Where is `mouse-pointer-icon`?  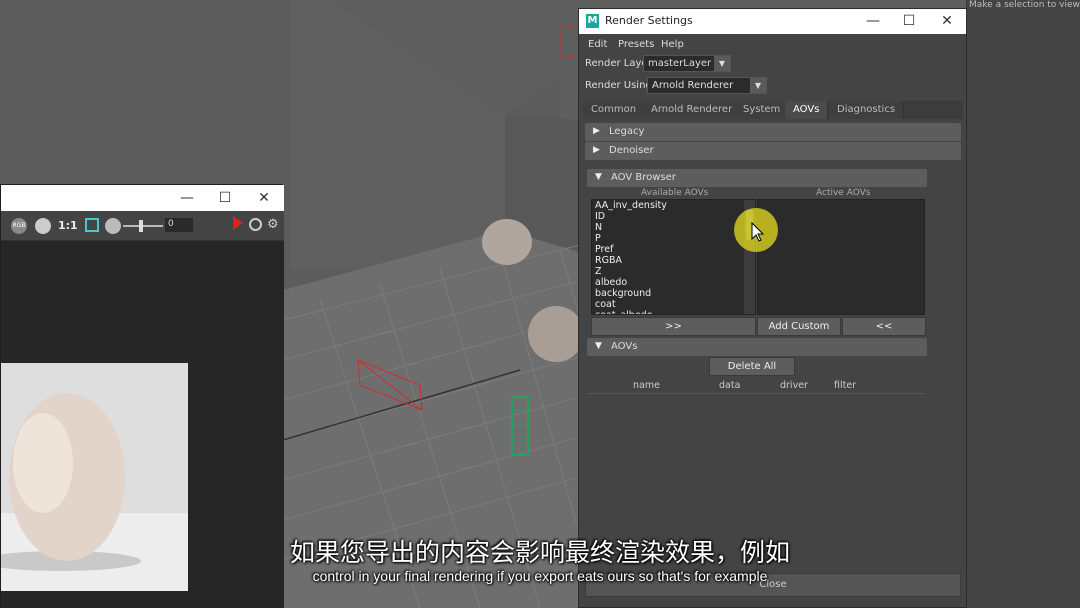 mouse-pointer-icon is located at coordinates (758, 231).